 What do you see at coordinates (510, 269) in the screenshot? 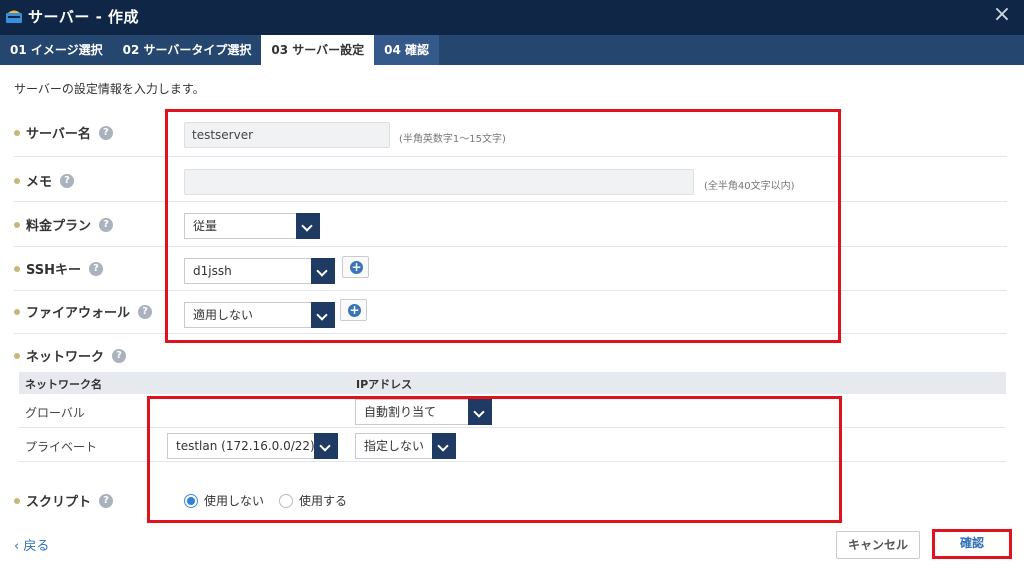
I see `ssh-key-row: SSHキー ? d1jssh +` at bounding box center [510, 269].